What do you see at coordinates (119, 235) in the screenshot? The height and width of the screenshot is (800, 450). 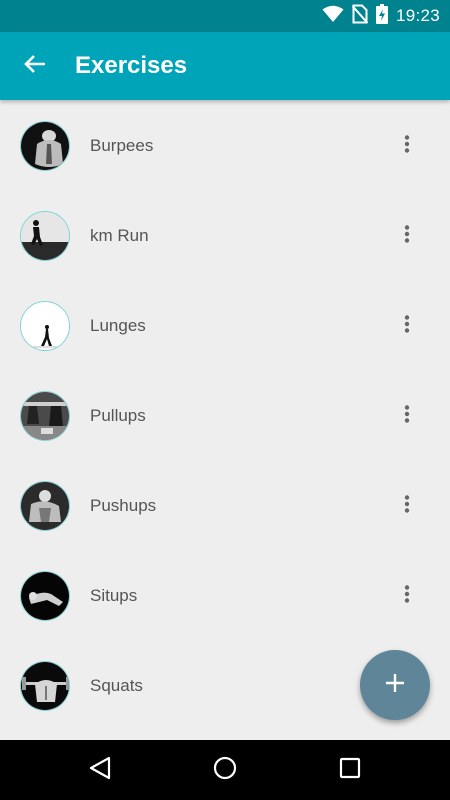 I see `exercise-name: km Run` at bounding box center [119, 235].